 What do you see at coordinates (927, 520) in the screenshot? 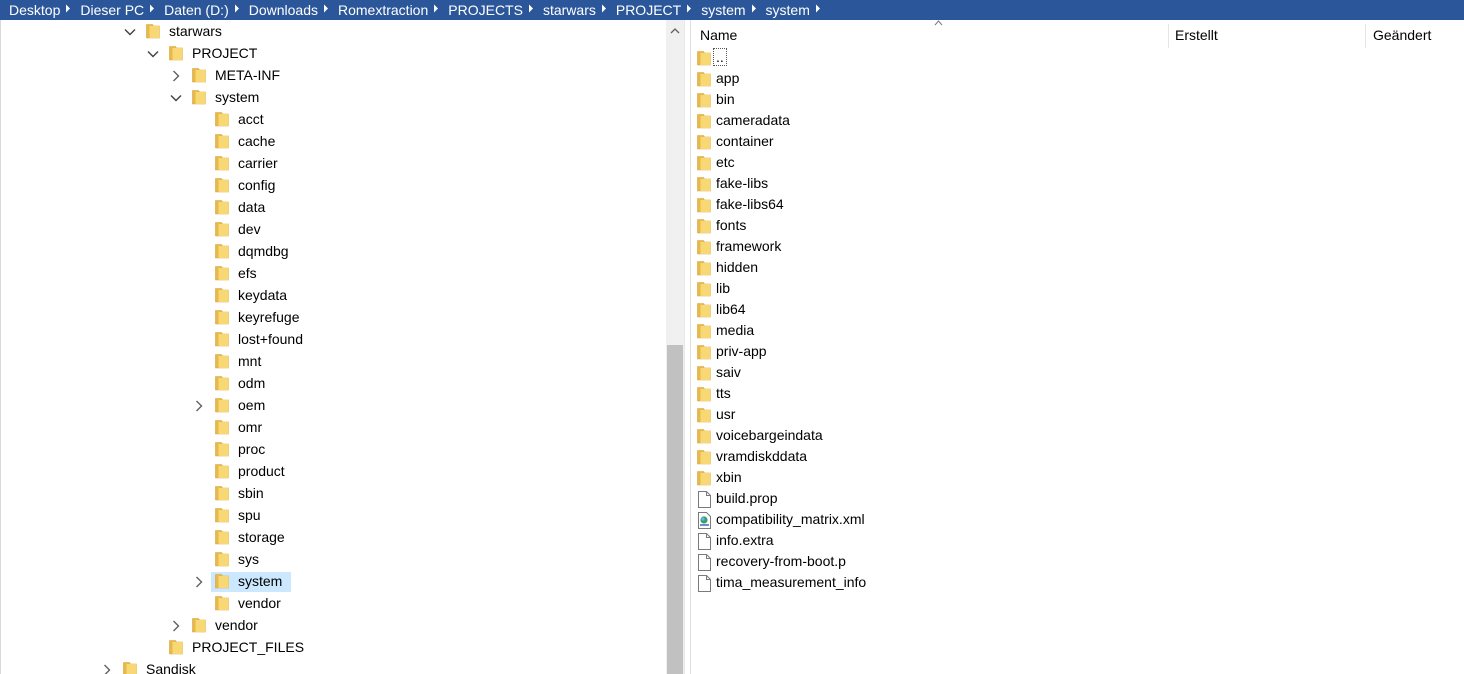
I see `list-item-file: compatibility_matrix.xml` at bounding box center [927, 520].